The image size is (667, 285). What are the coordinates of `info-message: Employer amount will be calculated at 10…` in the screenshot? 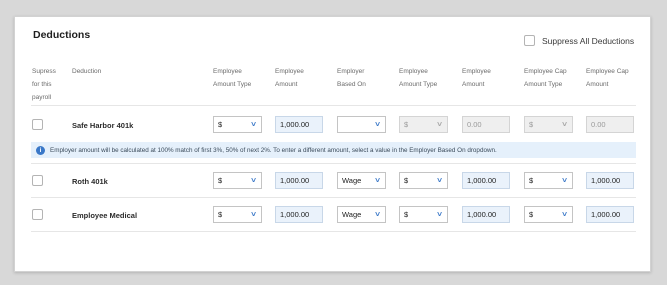 It's located at (273, 150).